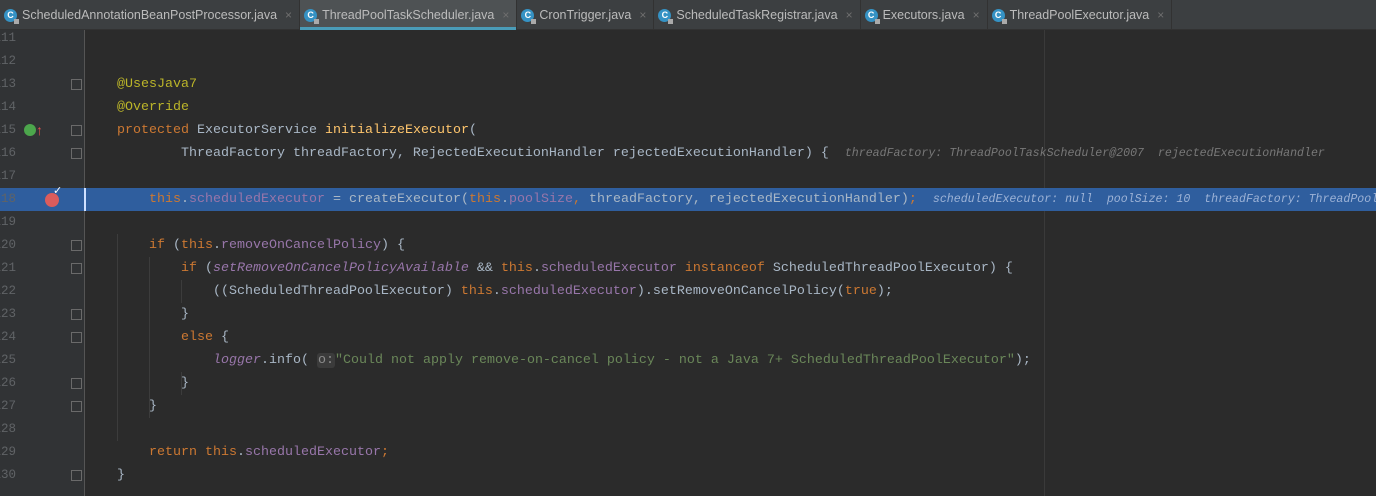 The width and height of the screenshot is (1376, 496). What do you see at coordinates (688, 406) in the screenshot?
I see `code-line: 127 }` at bounding box center [688, 406].